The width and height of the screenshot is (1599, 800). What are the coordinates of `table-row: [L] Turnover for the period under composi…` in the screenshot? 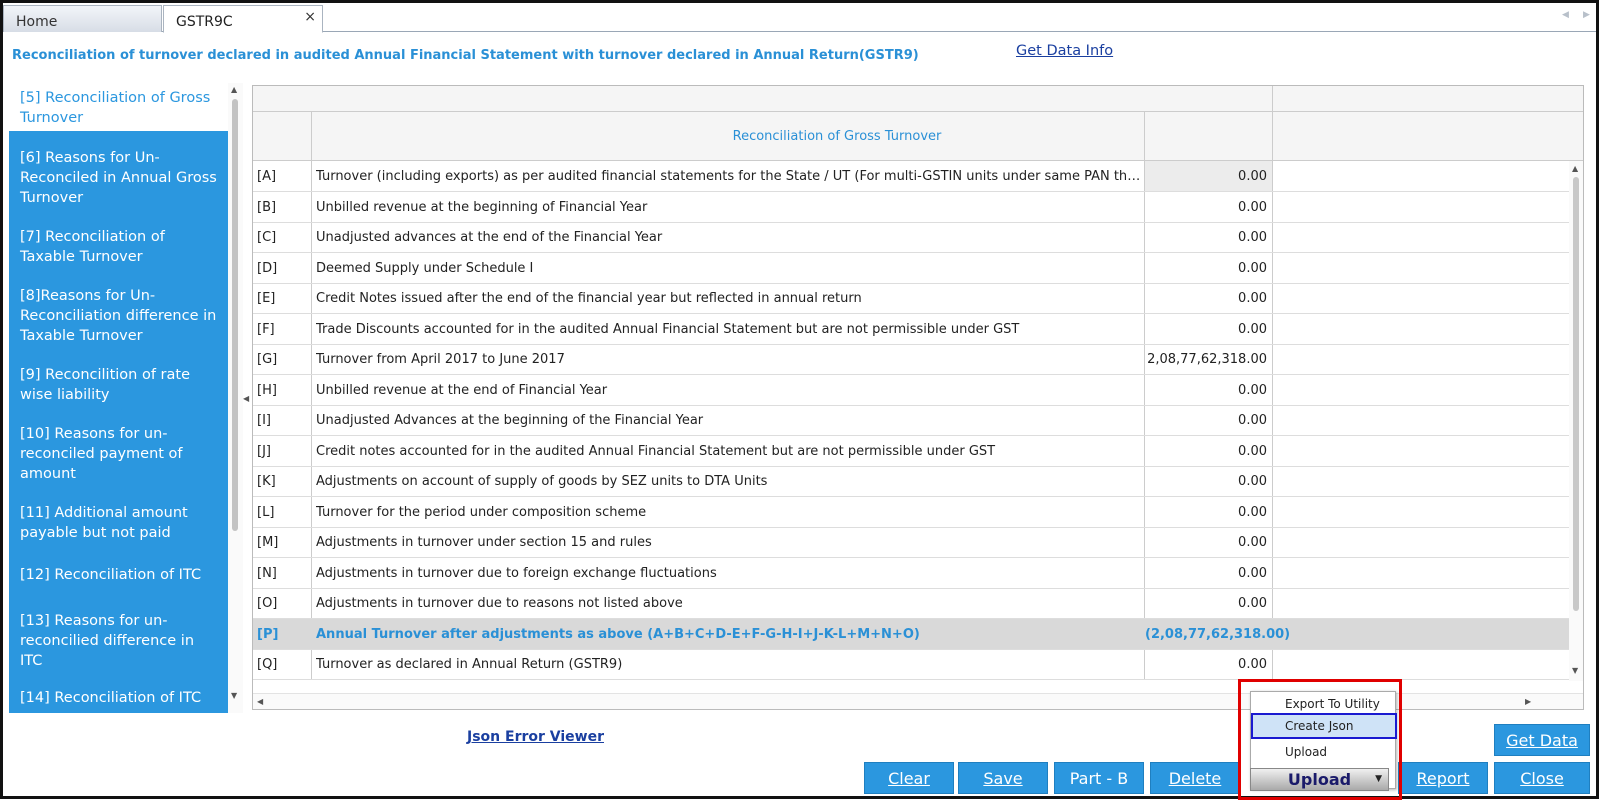 It's located at (912, 512).